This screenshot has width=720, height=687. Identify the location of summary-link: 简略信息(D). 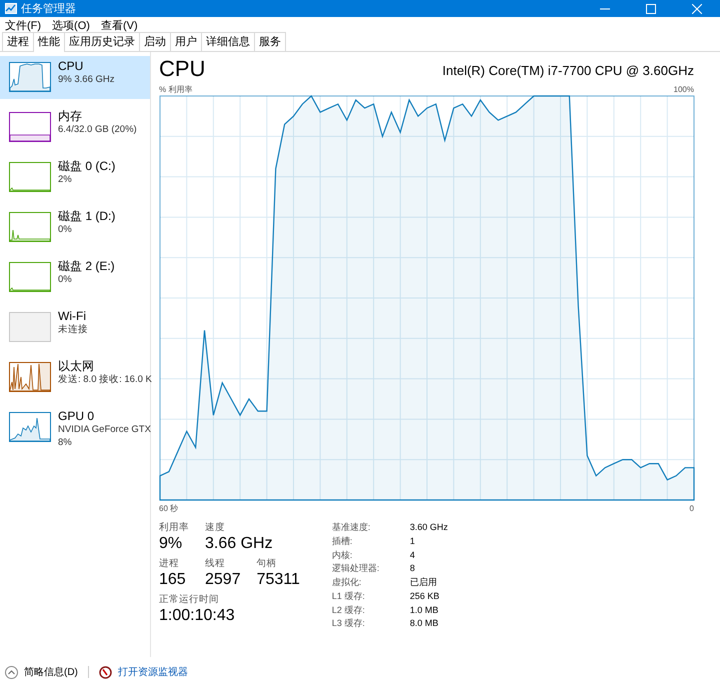
(51, 672).